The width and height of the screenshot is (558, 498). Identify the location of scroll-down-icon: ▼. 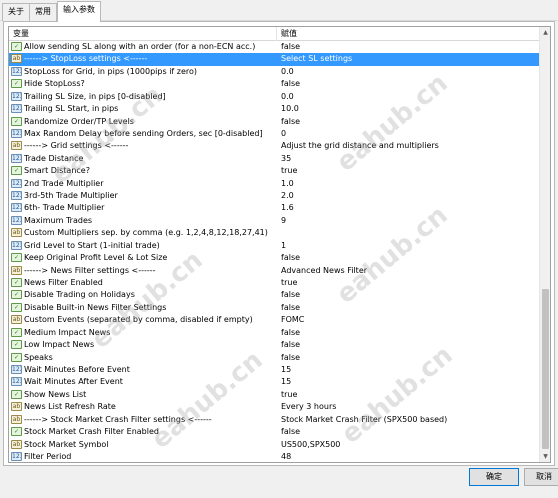
(545, 456).